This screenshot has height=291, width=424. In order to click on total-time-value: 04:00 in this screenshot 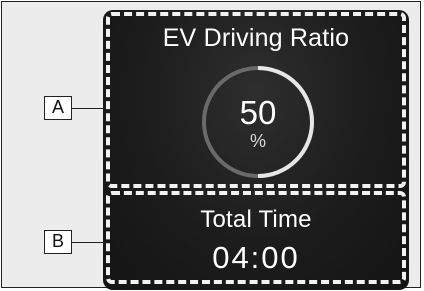, I will do `click(256, 257)`.